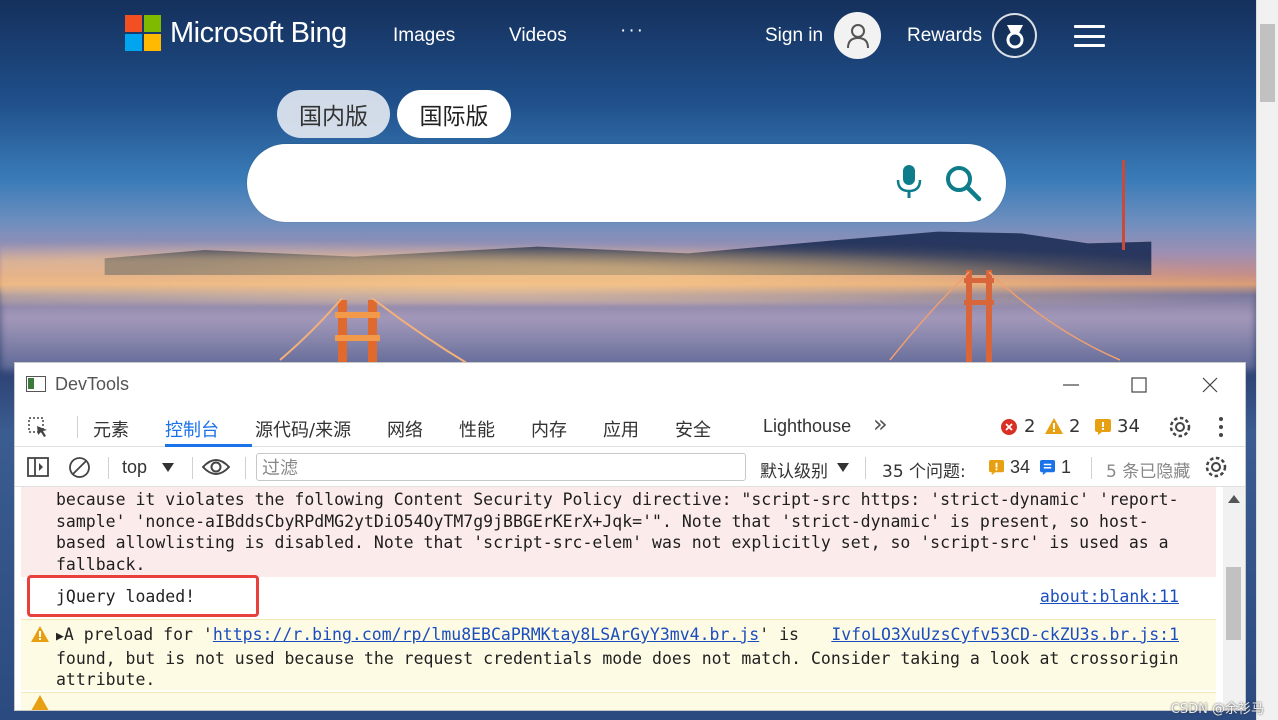 This screenshot has width=1278, height=720. What do you see at coordinates (1210, 385) in the screenshot?
I see `close-icon` at bounding box center [1210, 385].